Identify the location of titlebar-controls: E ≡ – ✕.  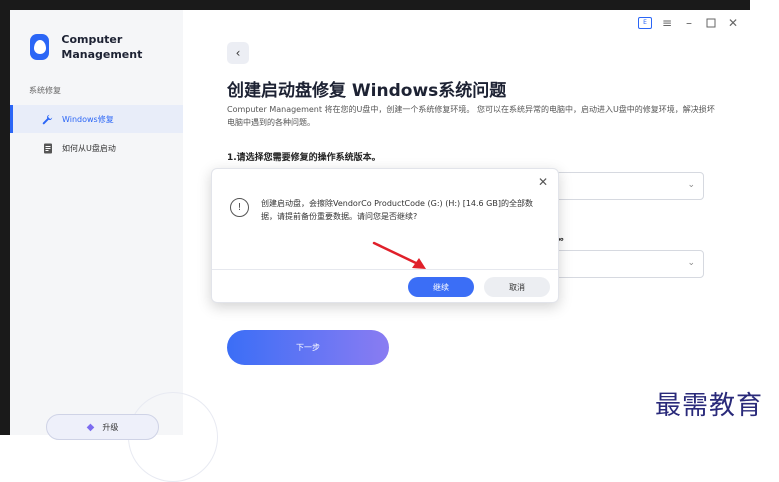
(689, 23).